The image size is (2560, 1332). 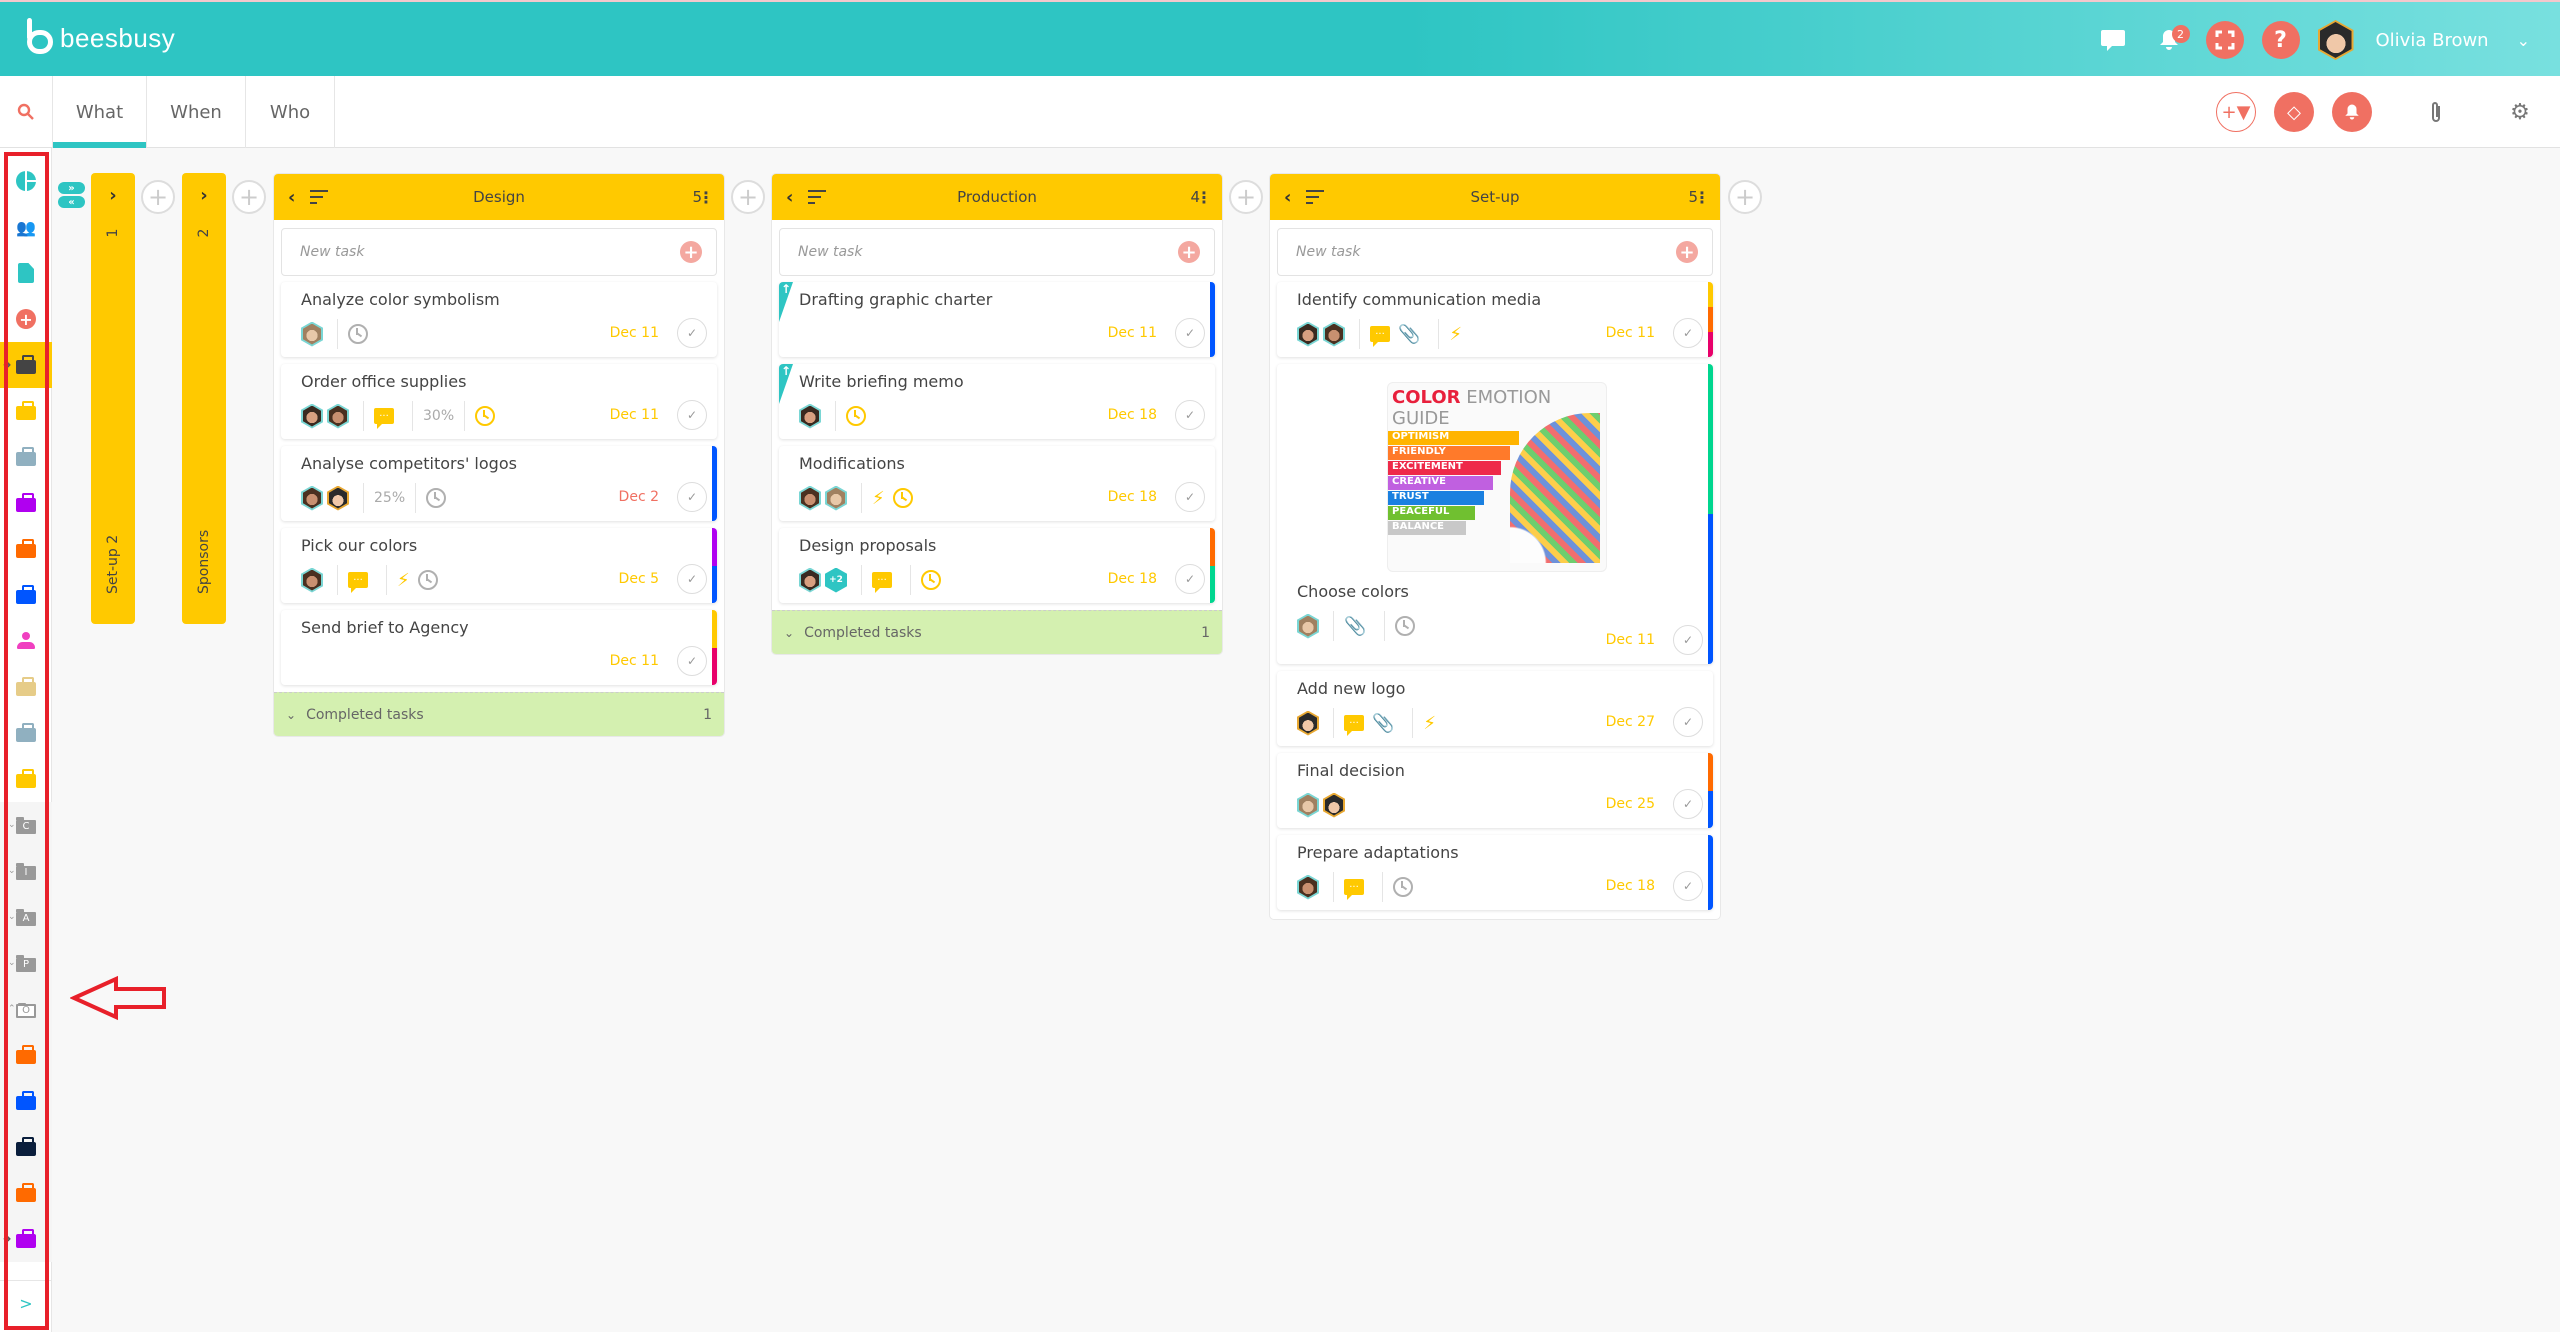 I want to click on expand-all-icon: », so click(x=71, y=188).